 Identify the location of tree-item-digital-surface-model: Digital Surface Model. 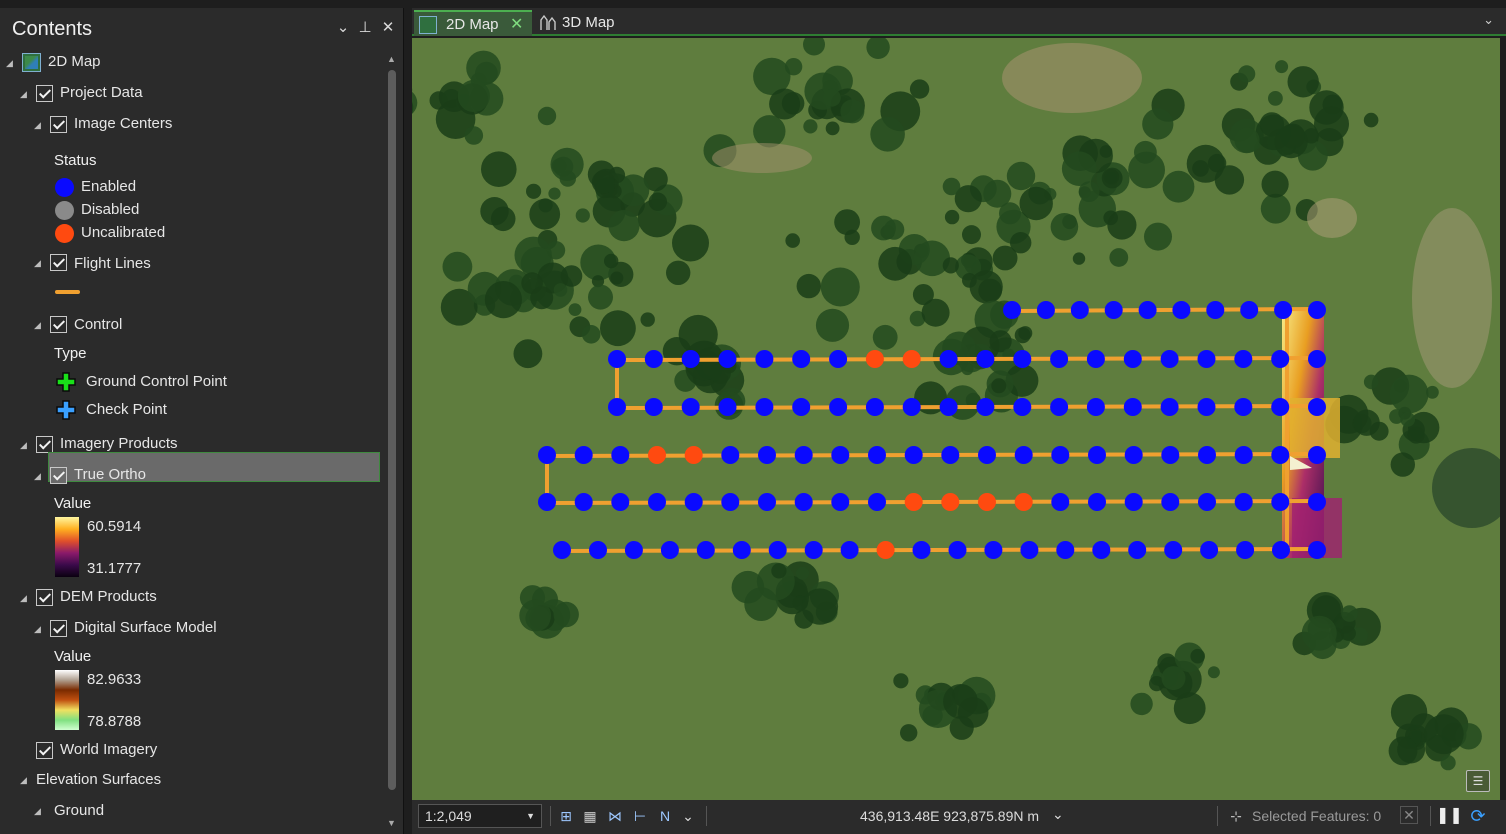
(145, 628).